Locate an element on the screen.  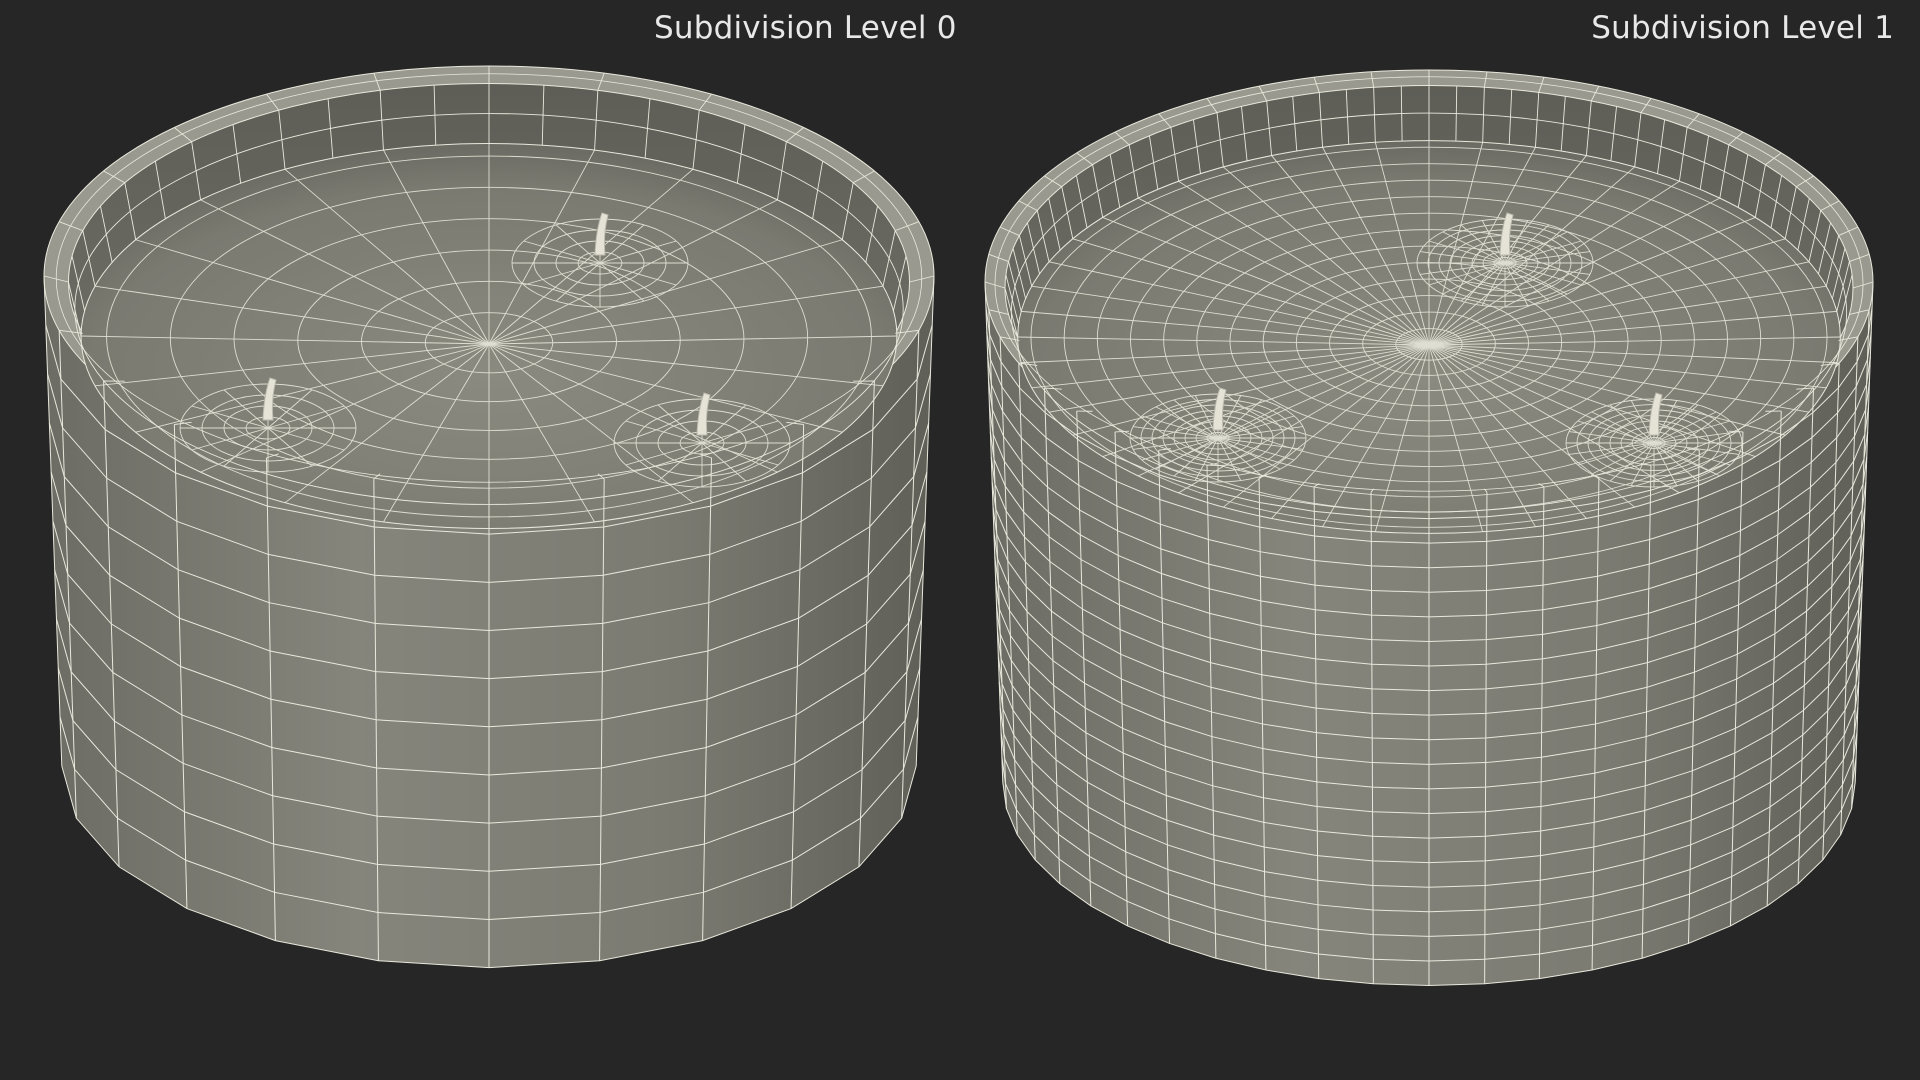
subdivision-level-1-label: Subdivision Level 1 is located at coordinates (1742, 28).